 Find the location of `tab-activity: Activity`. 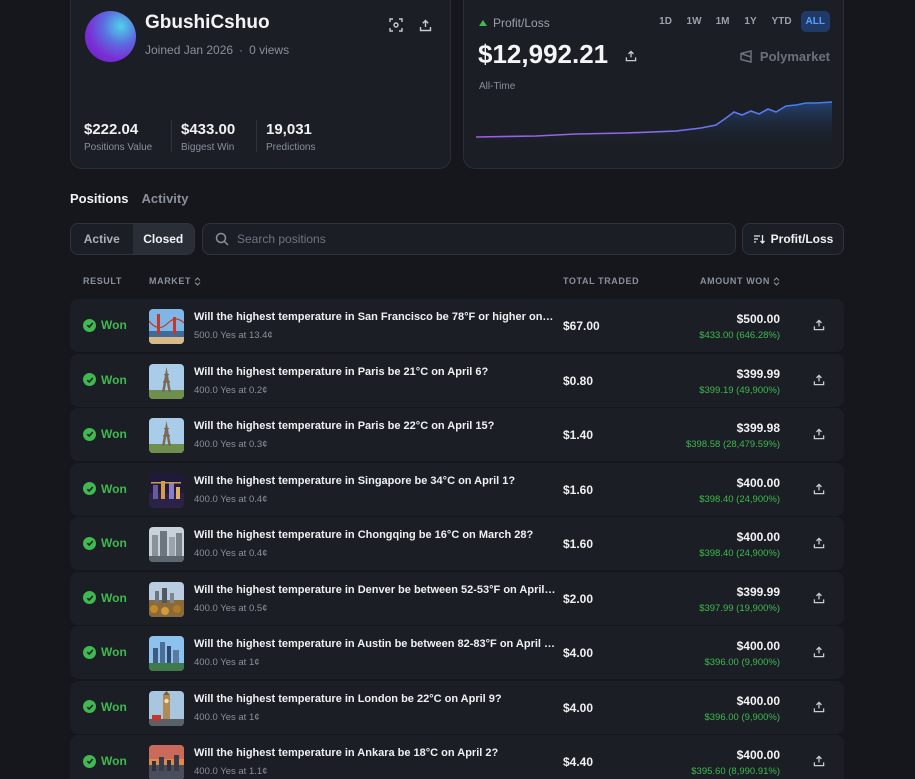

tab-activity: Activity is located at coordinates (165, 198).